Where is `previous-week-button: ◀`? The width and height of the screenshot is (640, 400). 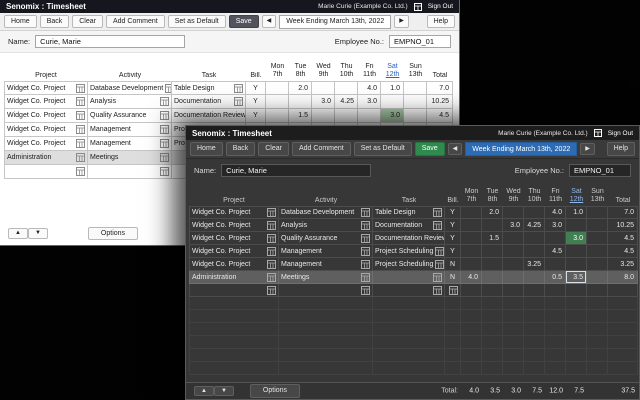
previous-week-button: ◀ is located at coordinates (269, 21).